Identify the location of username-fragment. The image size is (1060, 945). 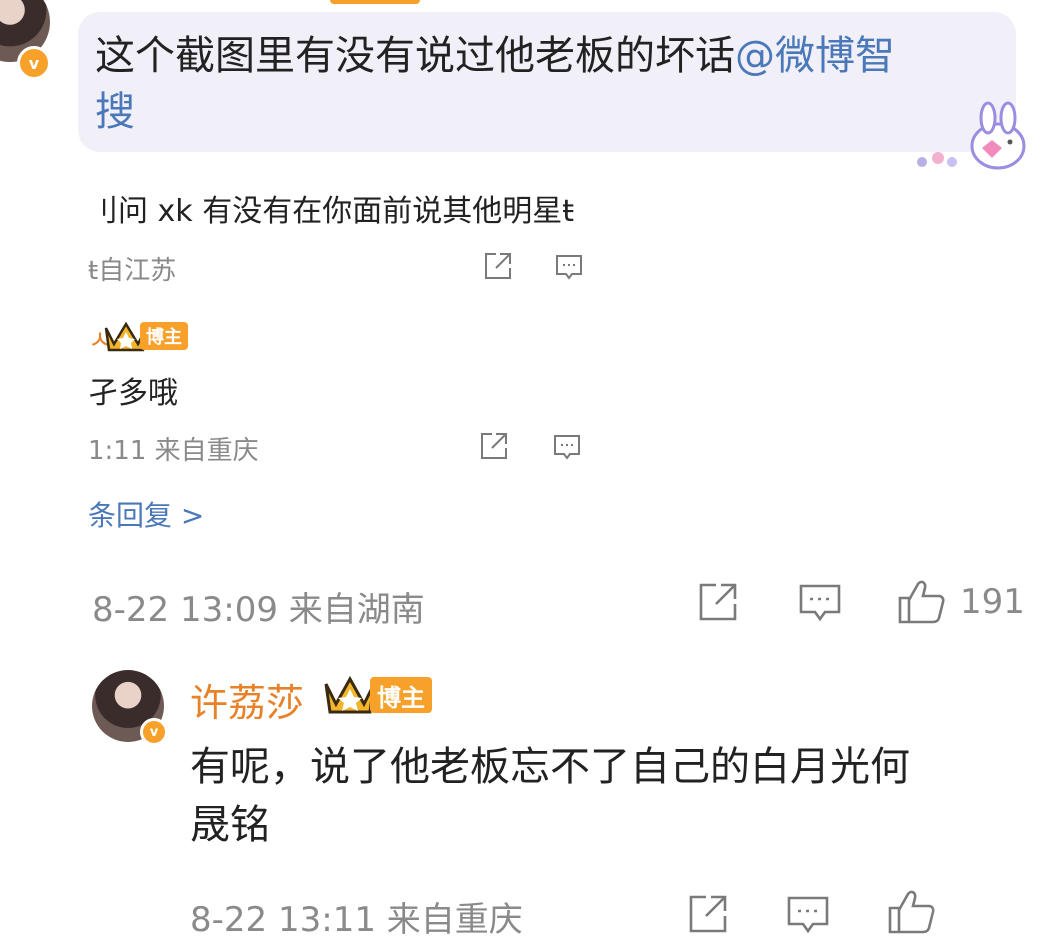
(375, 2).